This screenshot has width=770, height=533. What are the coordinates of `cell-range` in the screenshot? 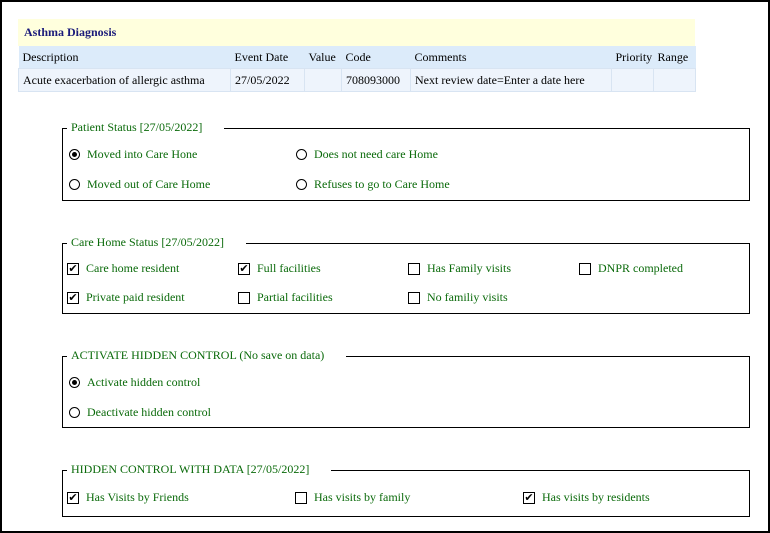 It's located at (674, 80).